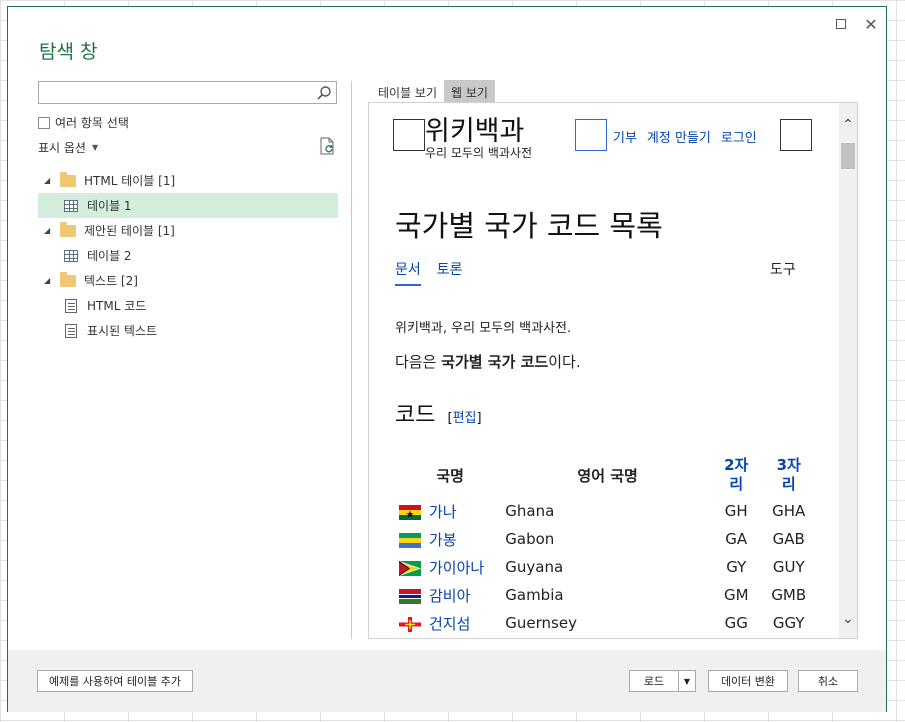  Describe the element at coordinates (408, 272) in the screenshot. I see `tab-article: 문서` at that location.